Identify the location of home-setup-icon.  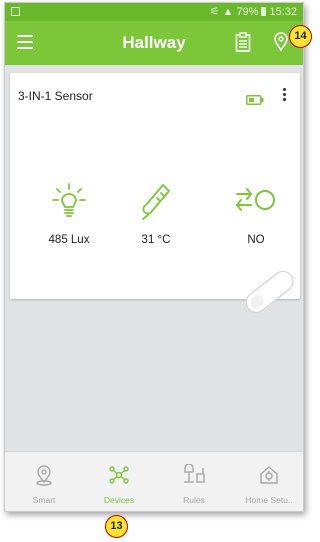
(269, 475).